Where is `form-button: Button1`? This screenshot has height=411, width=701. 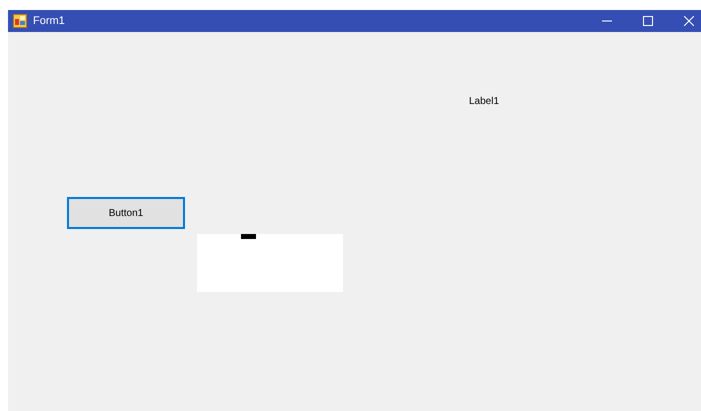
form-button: Button1 is located at coordinates (126, 213).